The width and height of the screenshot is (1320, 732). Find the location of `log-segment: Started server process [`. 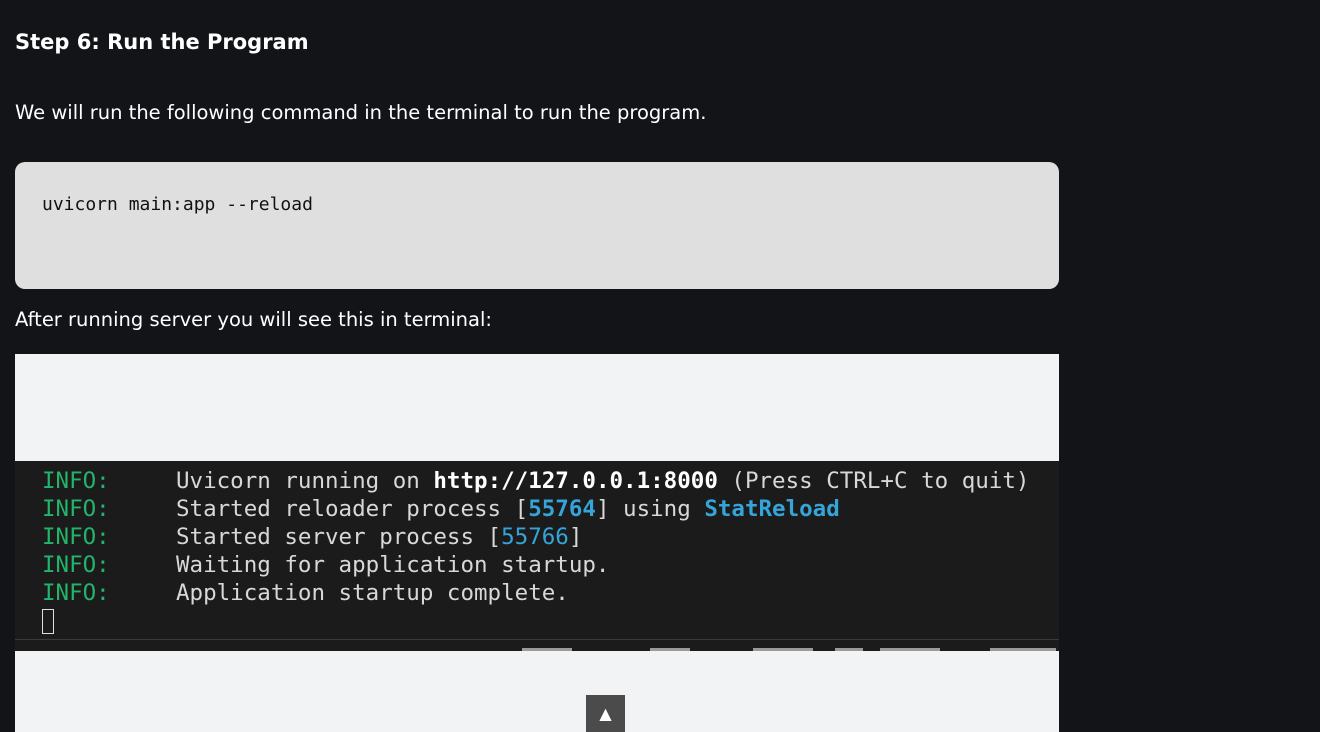

log-segment: Started server process [ is located at coordinates (339, 537).